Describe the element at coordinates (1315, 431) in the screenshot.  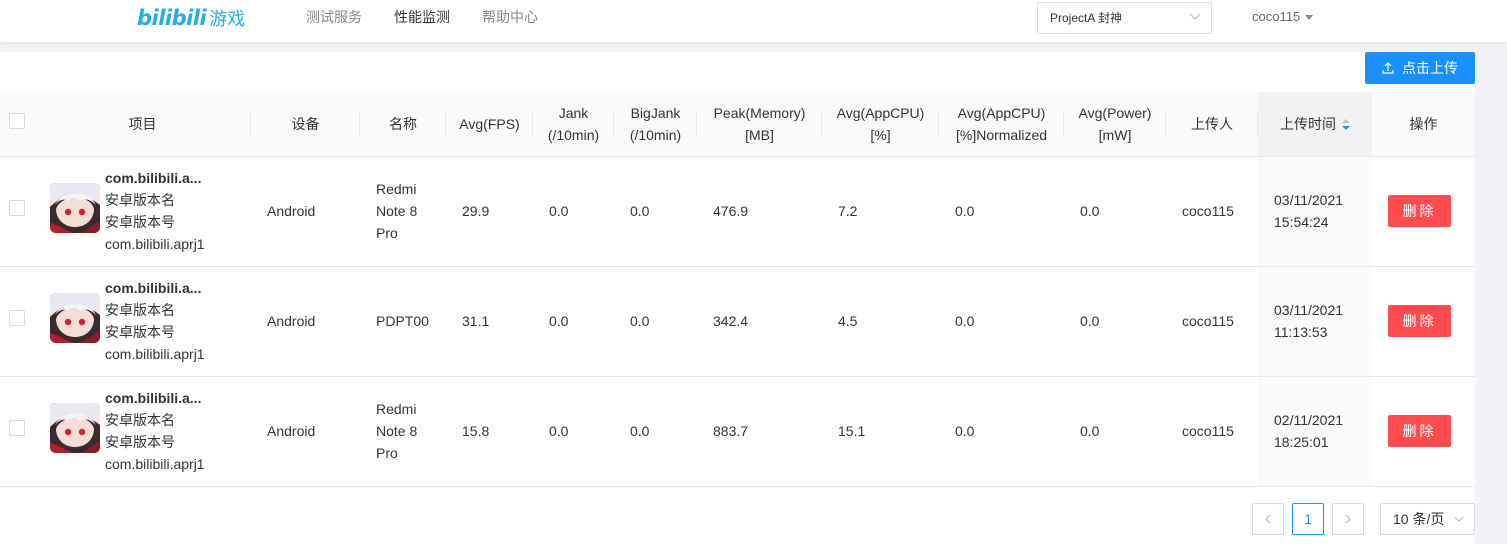
I see `upload-time-cell: 02/11/2021 18:25:01` at that location.